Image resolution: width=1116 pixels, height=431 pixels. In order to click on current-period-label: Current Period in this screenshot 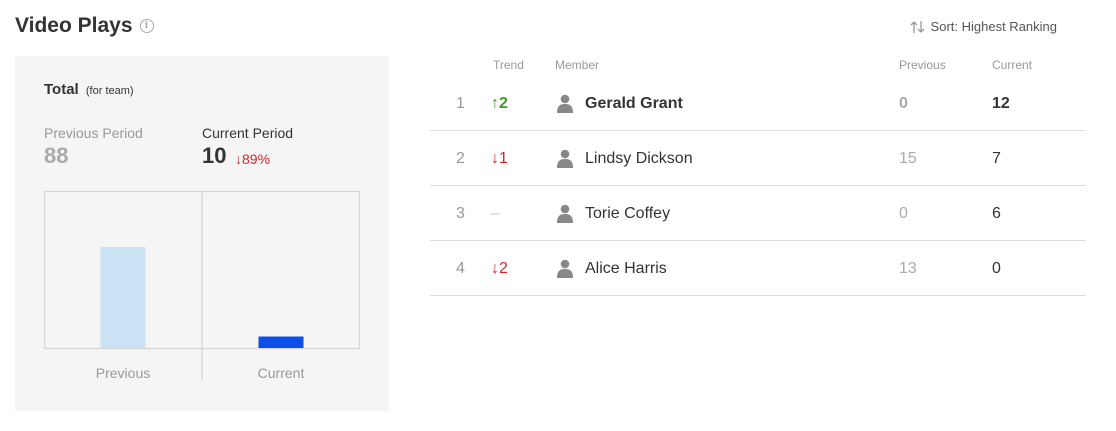, I will do `click(248, 133)`.